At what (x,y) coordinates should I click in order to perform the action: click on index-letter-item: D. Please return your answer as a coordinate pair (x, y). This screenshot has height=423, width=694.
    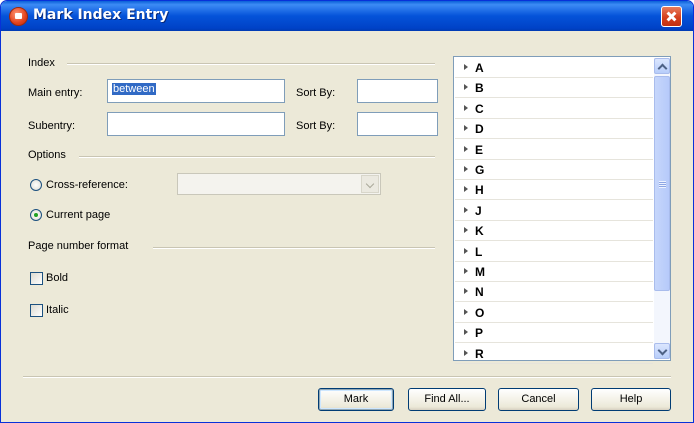
    Looking at the image, I should click on (554, 129).